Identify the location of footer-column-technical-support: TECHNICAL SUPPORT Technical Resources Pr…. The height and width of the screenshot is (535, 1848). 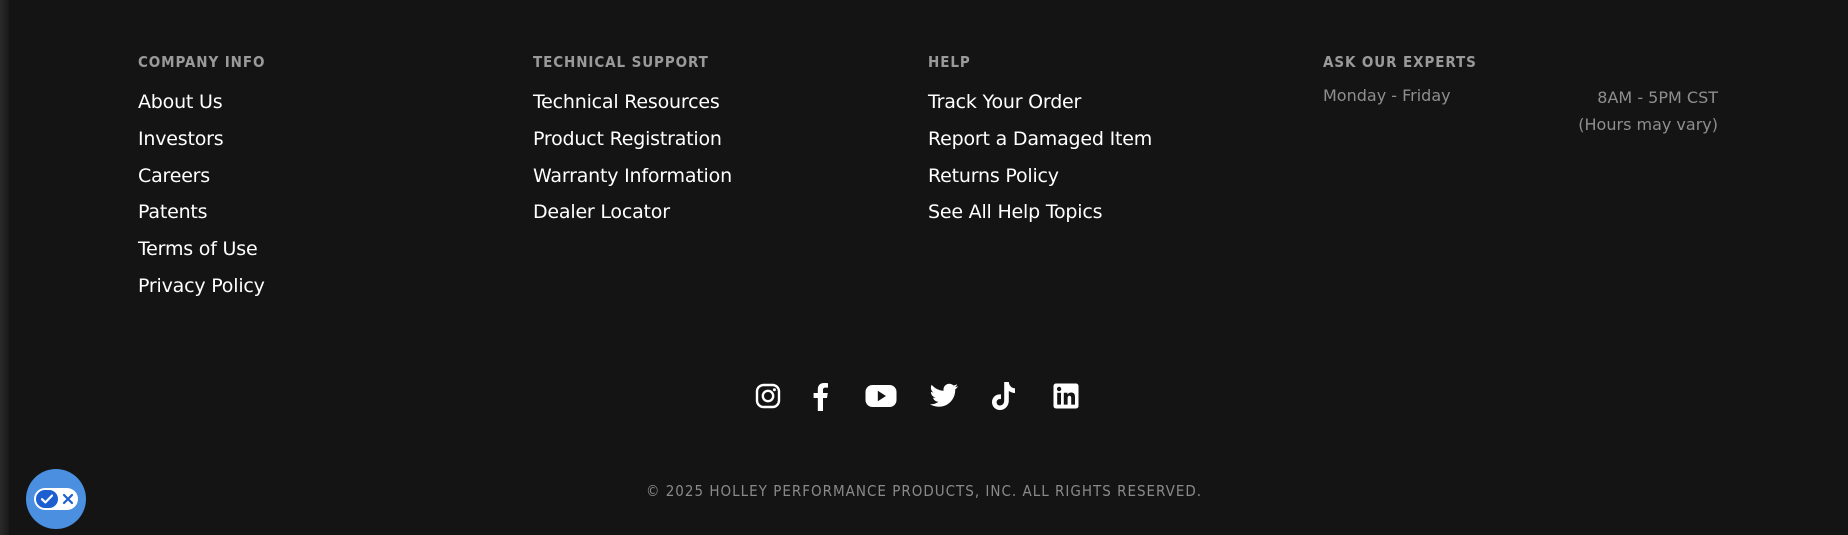
(713, 139).